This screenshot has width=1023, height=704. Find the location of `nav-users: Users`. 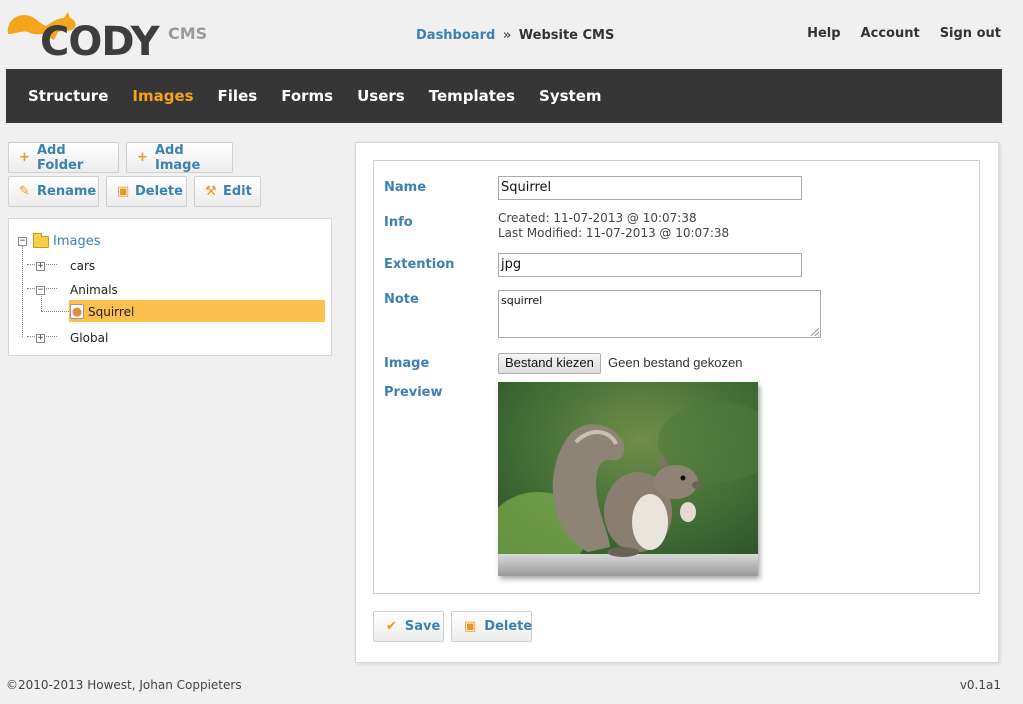

nav-users: Users is located at coordinates (381, 96).